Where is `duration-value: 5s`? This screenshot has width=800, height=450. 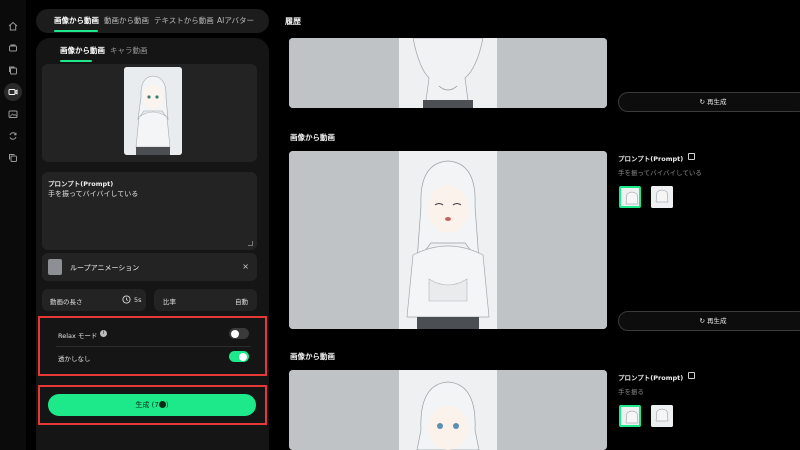
duration-value: 5s is located at coordinates (138, 300).